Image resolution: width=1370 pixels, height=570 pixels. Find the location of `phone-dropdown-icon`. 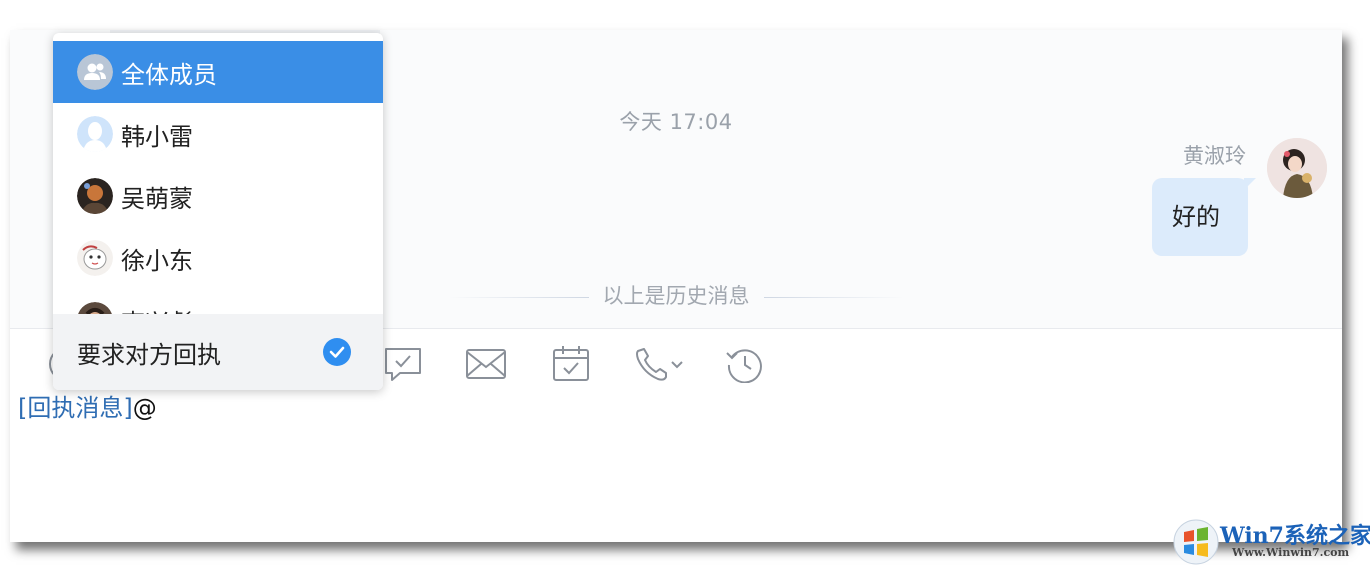

phone-dropdown-icon is located at coordinates (658, 364).